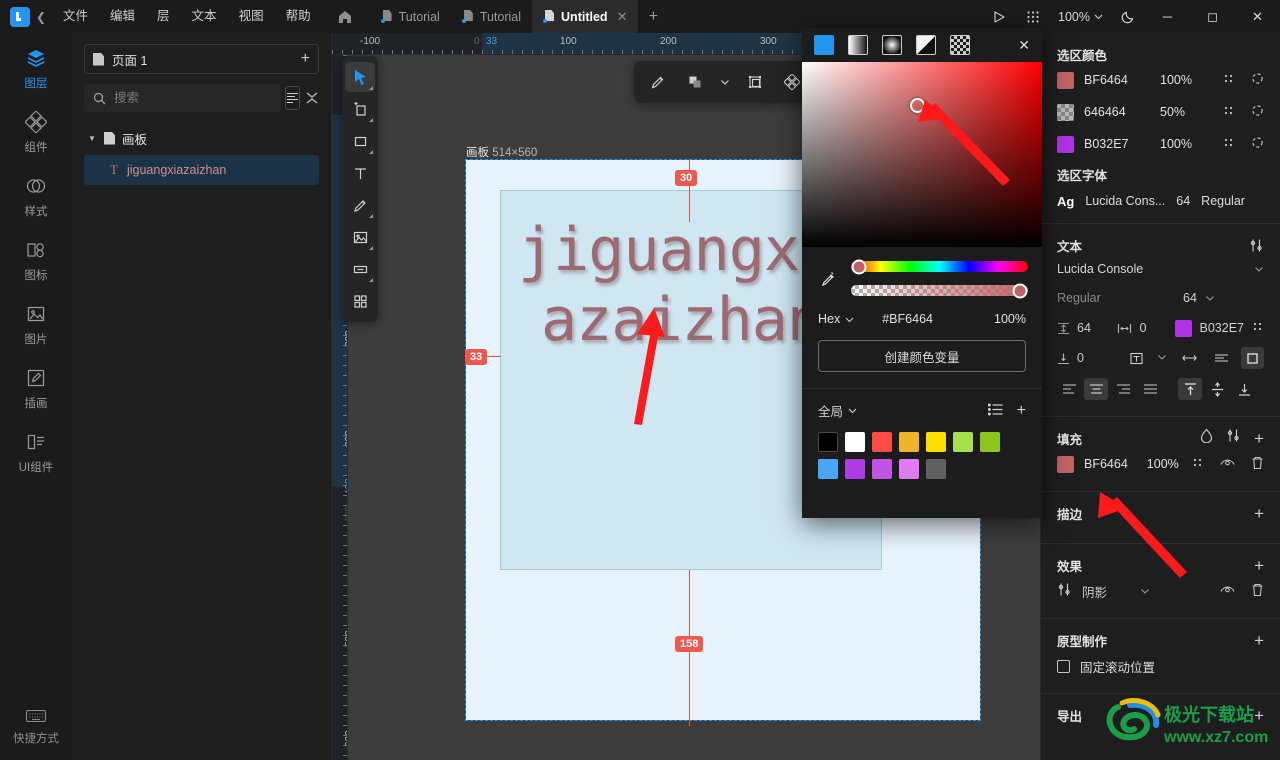  What do you see at coordinates (360, 109) in the screenshot?
I see `tool-frame` at bounding box center [360, 109].